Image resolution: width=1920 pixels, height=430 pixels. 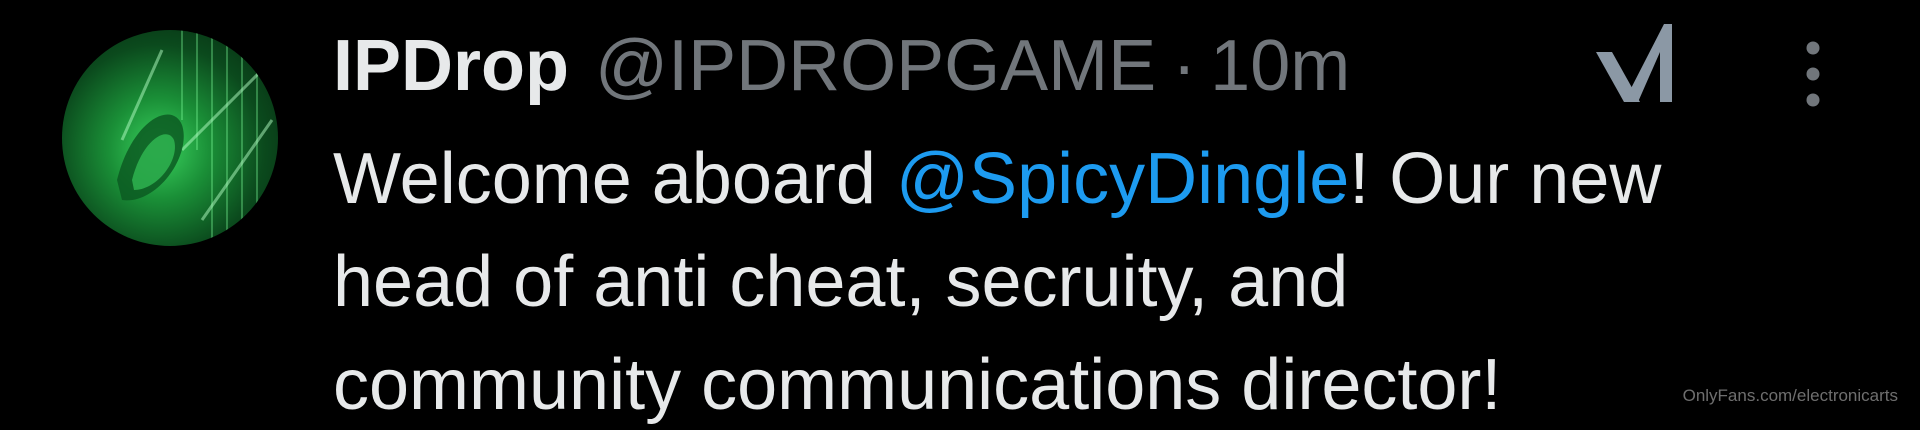 What do you see at coordinates (1813, 75) in the screenshot?
I see `more-options-icon` at bounding box center [1813, 75].